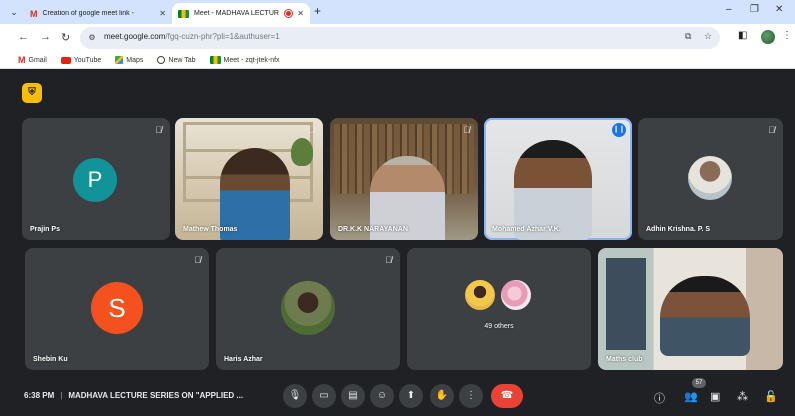  I want to click on site-info-icon: ⚙, so click(92, 38).